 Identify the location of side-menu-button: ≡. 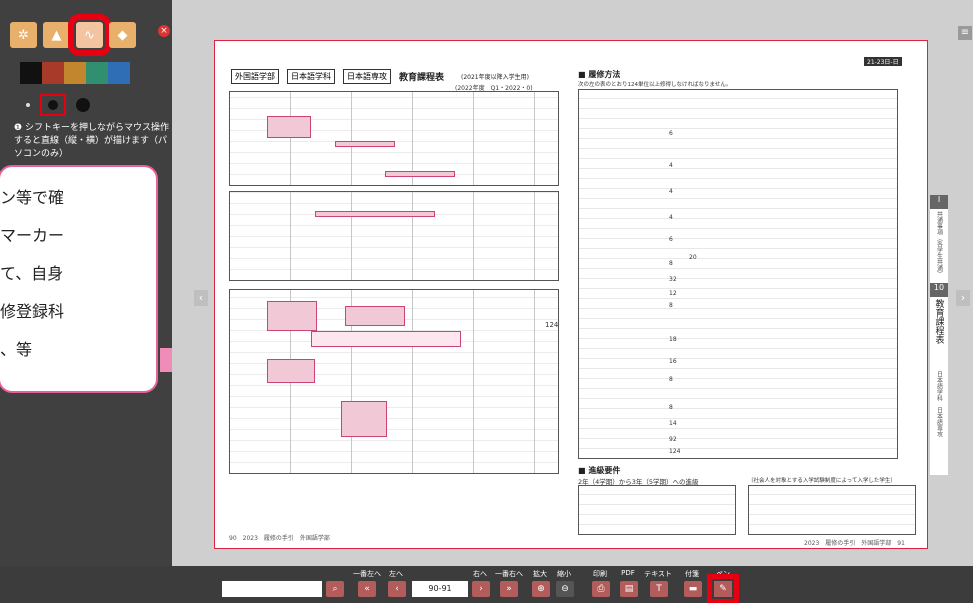
(965, 33).